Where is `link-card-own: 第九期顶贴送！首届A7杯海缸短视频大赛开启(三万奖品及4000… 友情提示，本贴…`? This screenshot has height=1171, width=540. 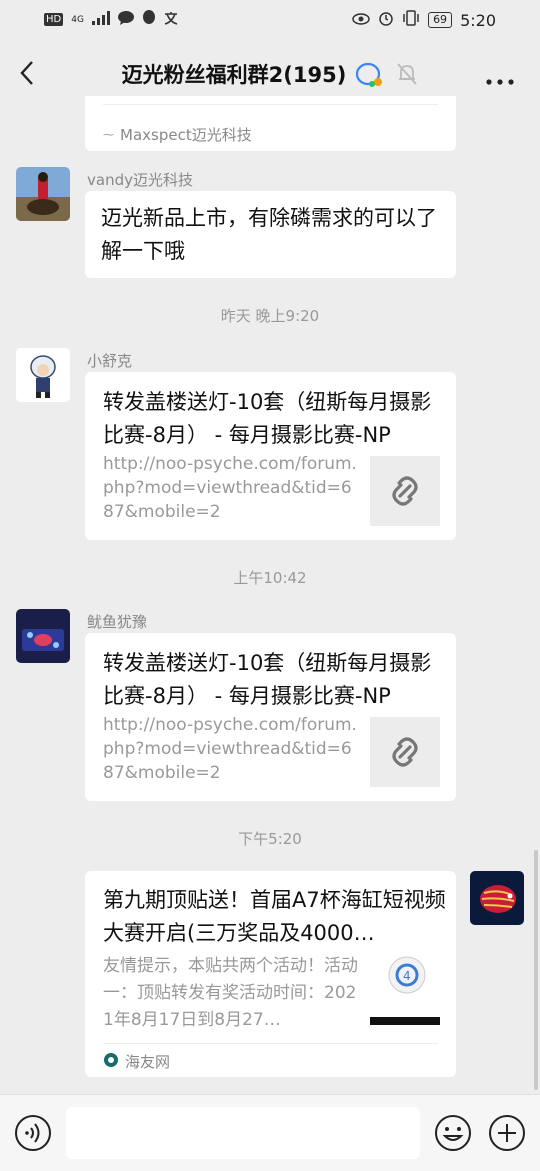
link-card-own: 第九期顶贴送！首届A7杯海缸短视频大赛开启(三万奖品及4000… 友情提示，本贴… is located at coordinates (270, 974).